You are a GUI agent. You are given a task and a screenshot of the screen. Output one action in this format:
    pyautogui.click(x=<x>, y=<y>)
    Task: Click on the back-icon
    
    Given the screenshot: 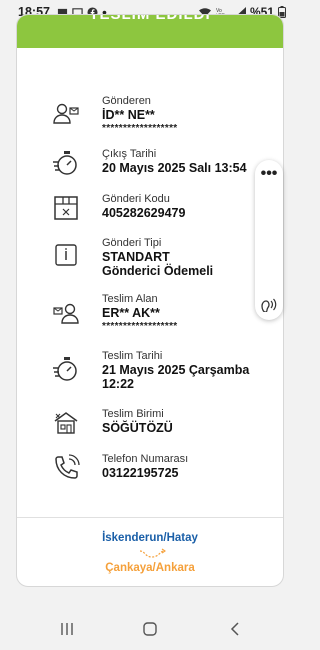 What is the action you would take?
    pyautogui.click(x=235, y=629)
    